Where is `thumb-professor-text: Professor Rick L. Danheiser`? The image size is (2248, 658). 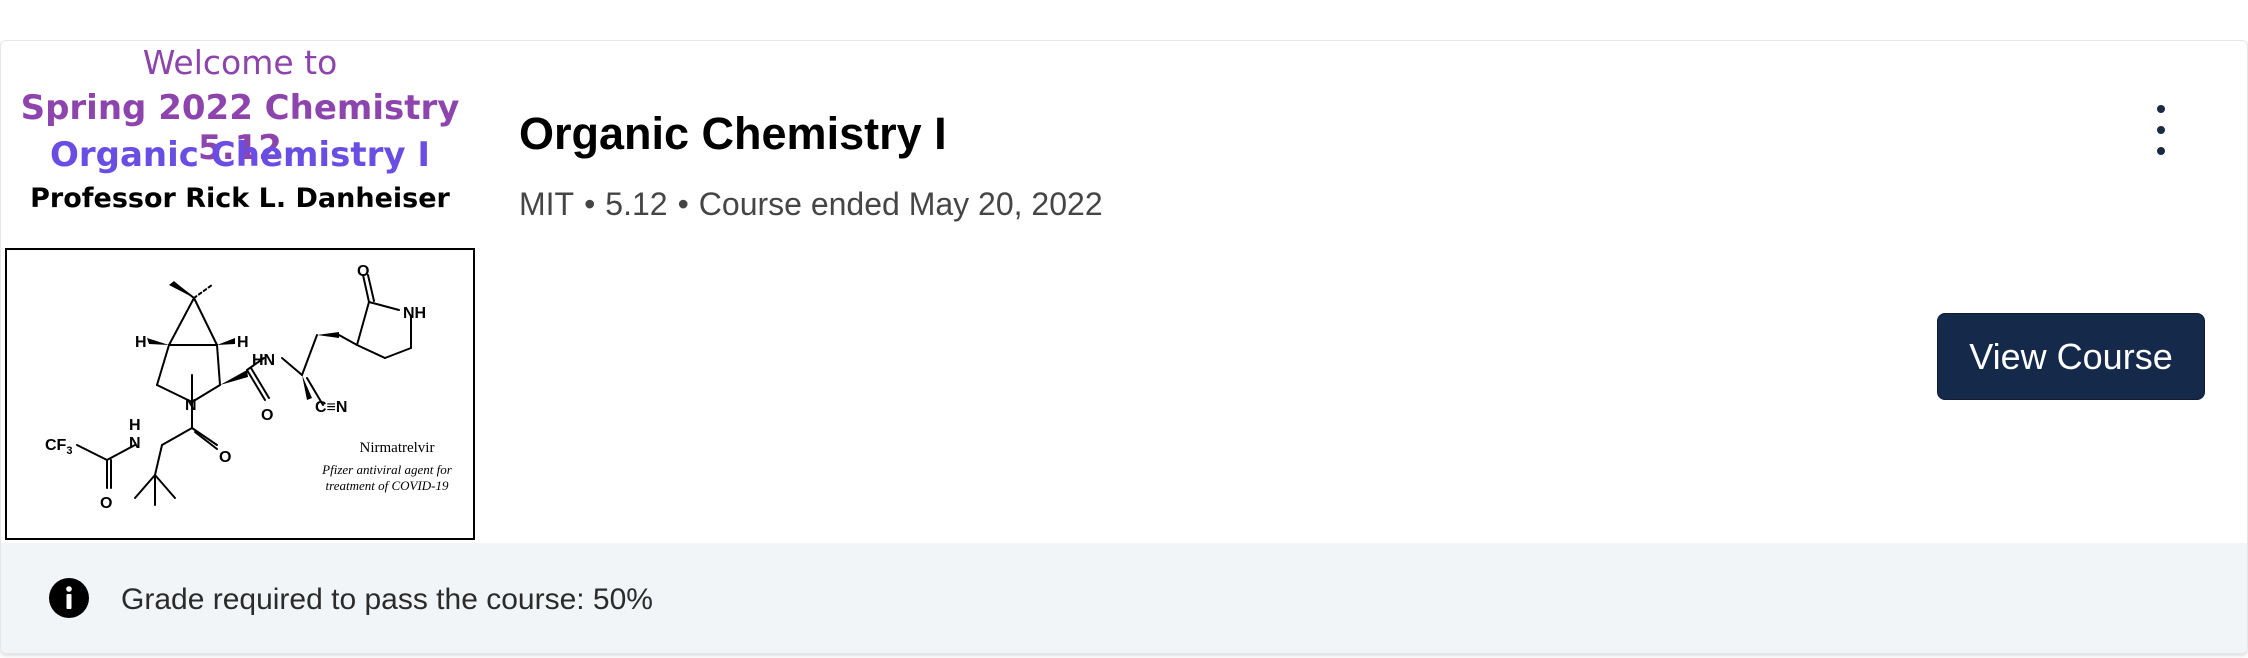 thumb-professor-text: Professor Rick L. Danheiser is located at coordinates (240, 198).